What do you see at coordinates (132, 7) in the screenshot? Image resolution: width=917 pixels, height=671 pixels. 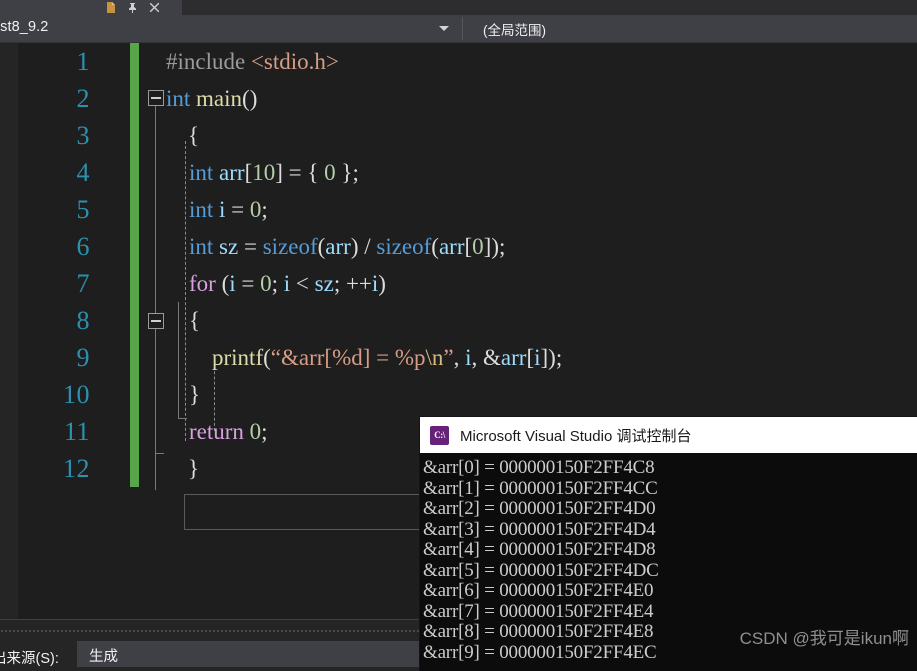 I see `pin-icon` at bounding box center [132, 7].